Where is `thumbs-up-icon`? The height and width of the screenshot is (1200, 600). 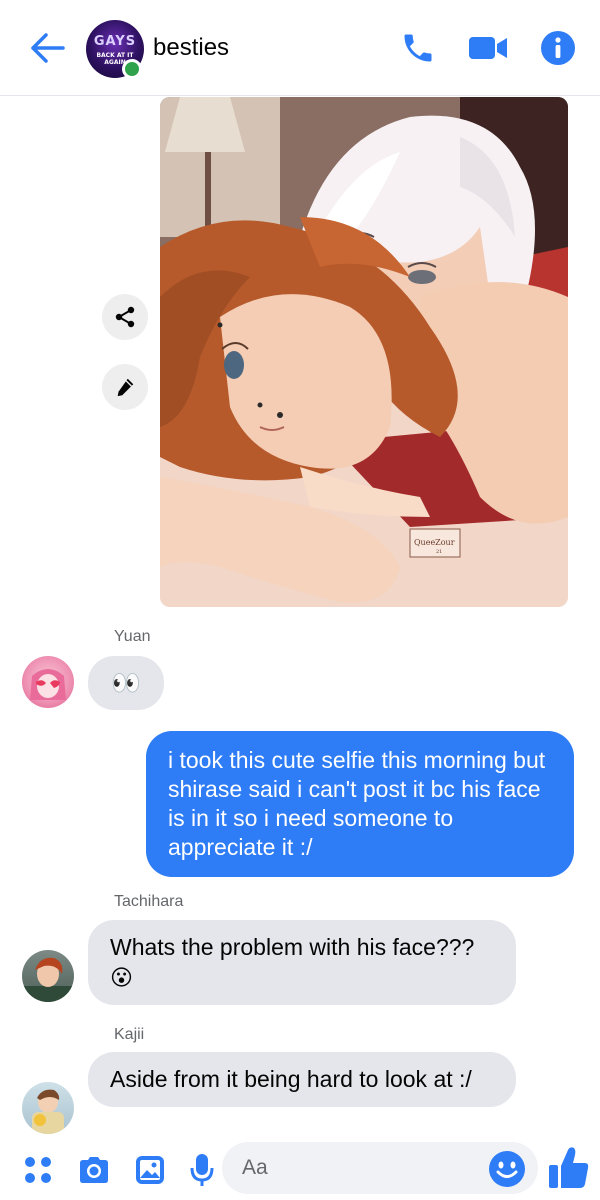 thumbs-up-icon is located at coordinates (569, 1168).